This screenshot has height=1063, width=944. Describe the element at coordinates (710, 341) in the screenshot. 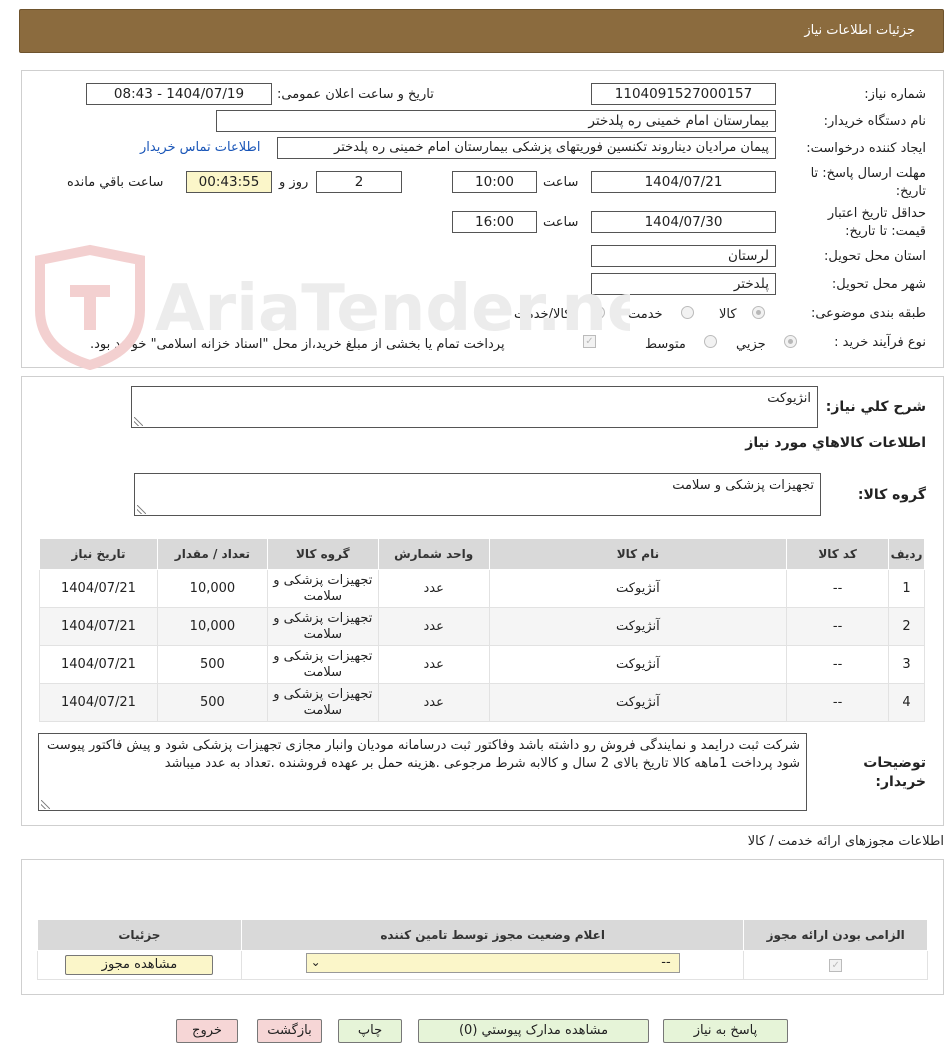

I see `process-radio-medium` at that location.